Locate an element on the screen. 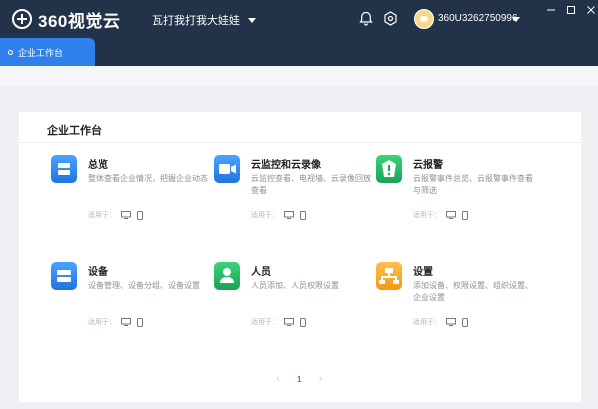  person-icon is located at coordinates (227, 276).